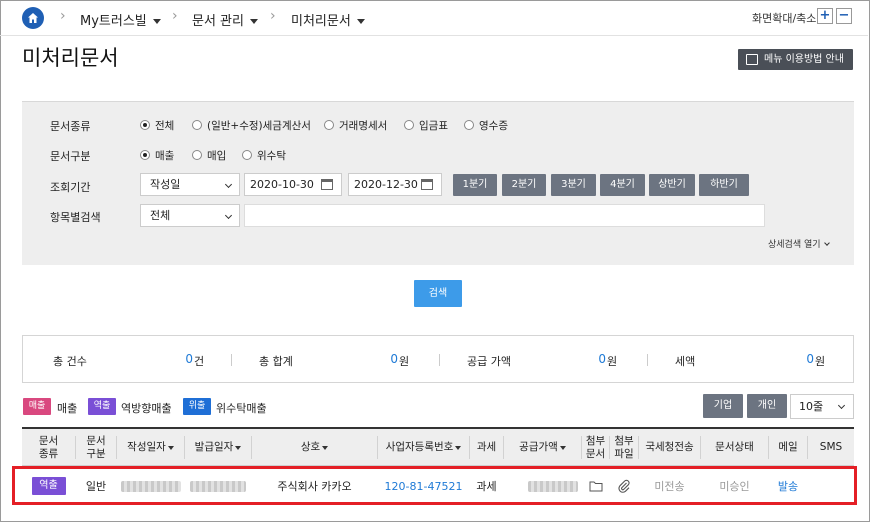 The width and height of the screenshot is (870, 522). What do you see at coordinates (723, 406) in the screenshot?
I see `company-button: 기업` at bounding box center [723, 406].